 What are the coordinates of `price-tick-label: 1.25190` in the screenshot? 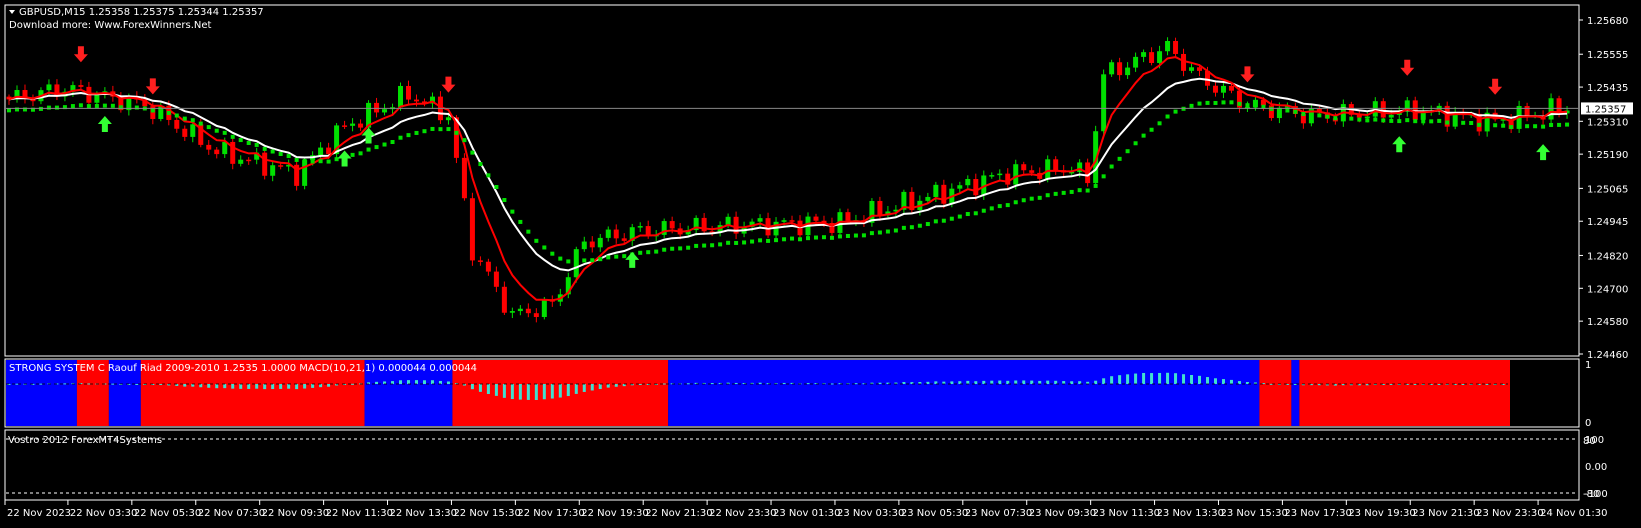 It's located at (1607, 155).